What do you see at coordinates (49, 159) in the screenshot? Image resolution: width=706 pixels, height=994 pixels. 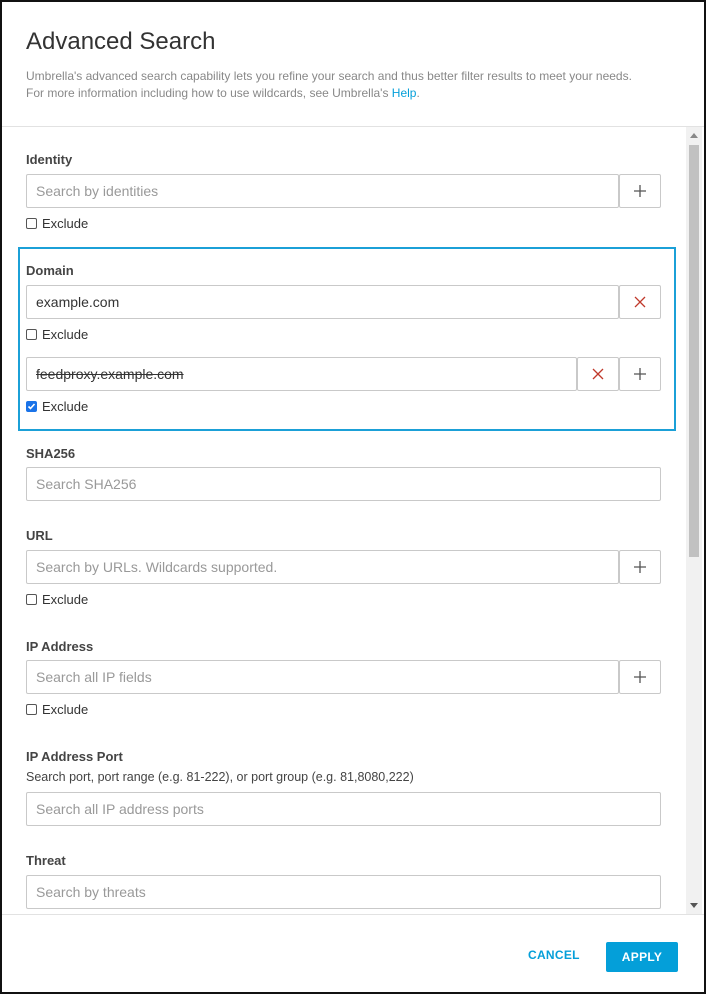 I see `identity-label: Identity` at bounding box center [49, 159].